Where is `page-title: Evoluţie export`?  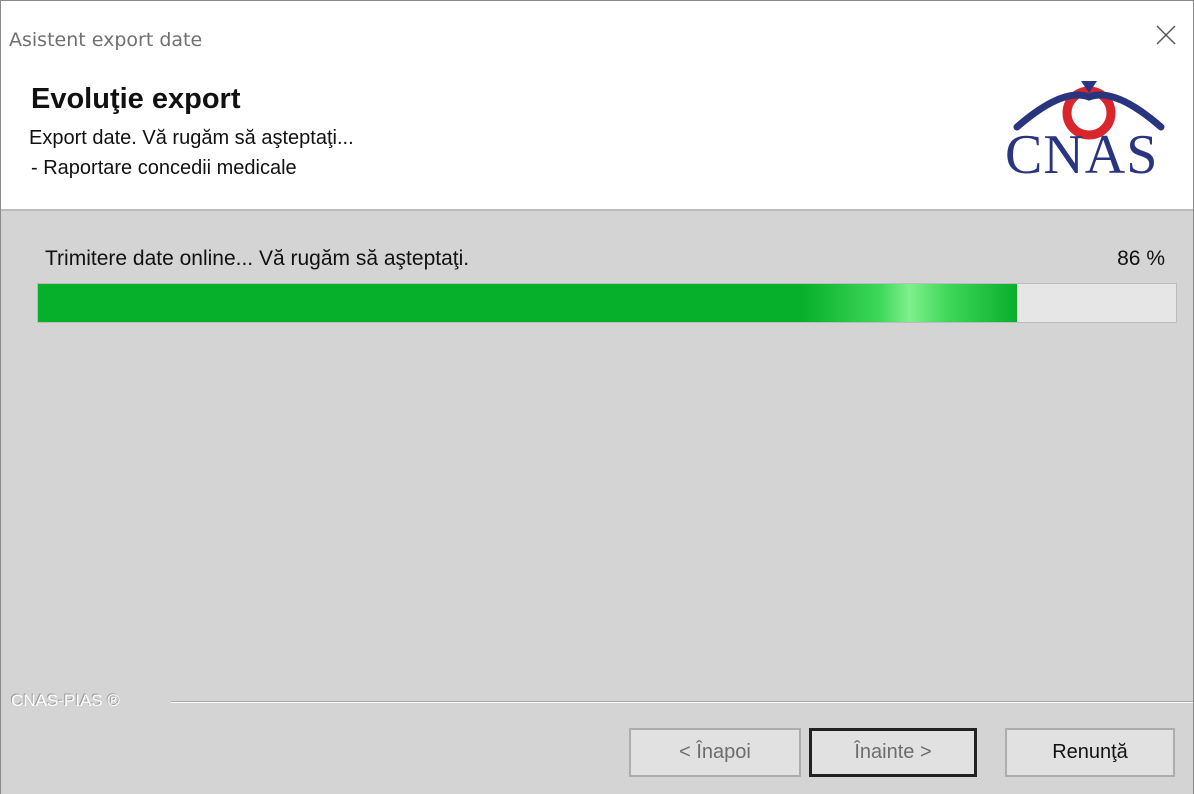
page-title: Evoluţie export is located at coordinates (136, 99).